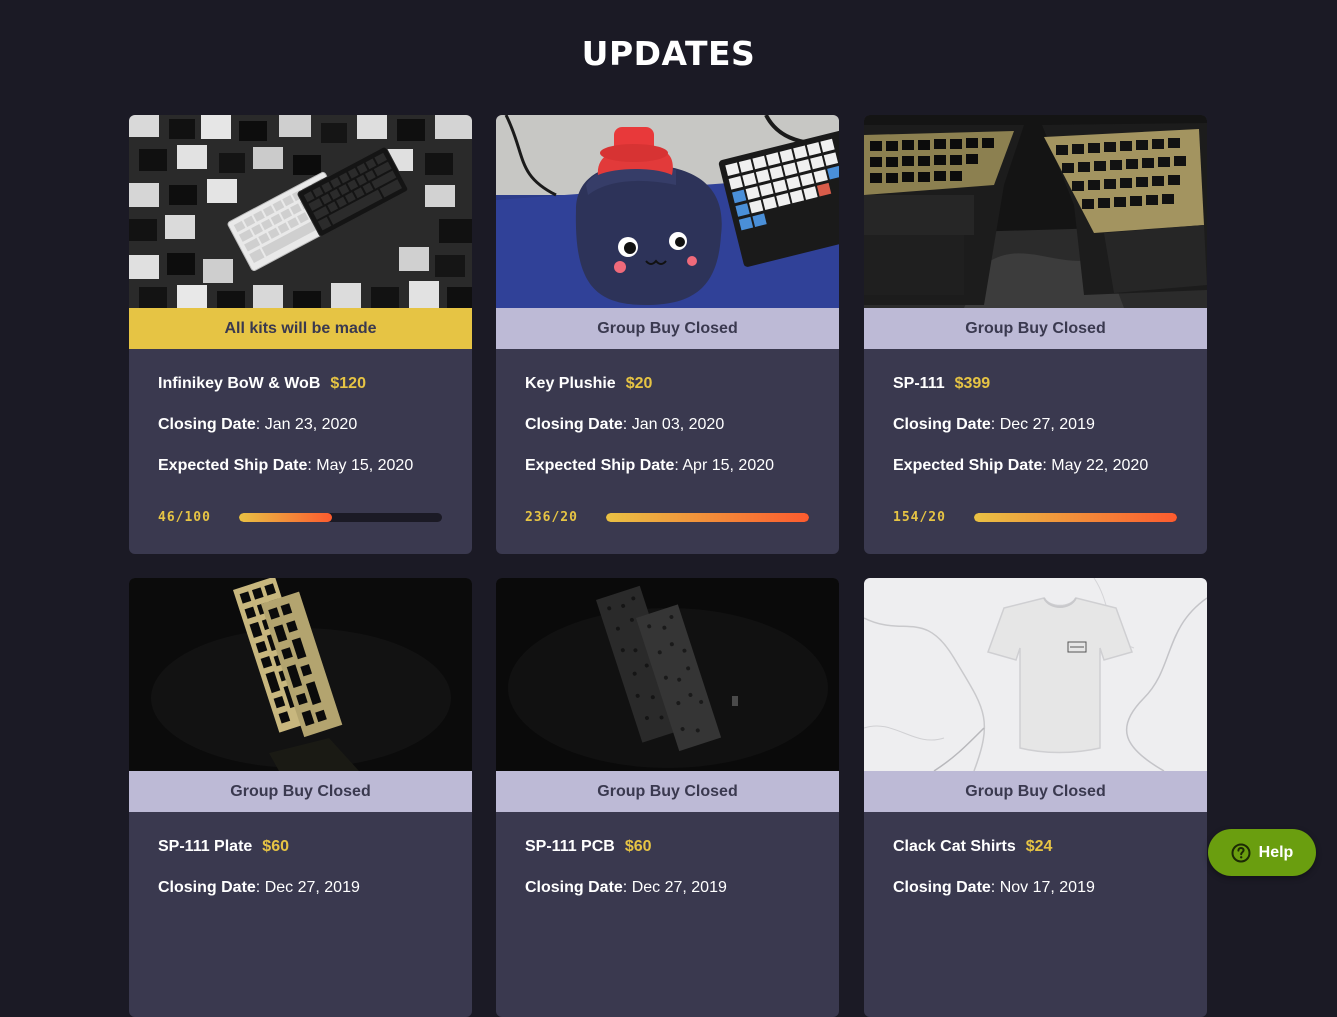 This screenshot has height=1017, width=1337. Describe the element at coordinates (570, 846) in the screenshot. I see `product-name: SP-111 PCB` at that location.